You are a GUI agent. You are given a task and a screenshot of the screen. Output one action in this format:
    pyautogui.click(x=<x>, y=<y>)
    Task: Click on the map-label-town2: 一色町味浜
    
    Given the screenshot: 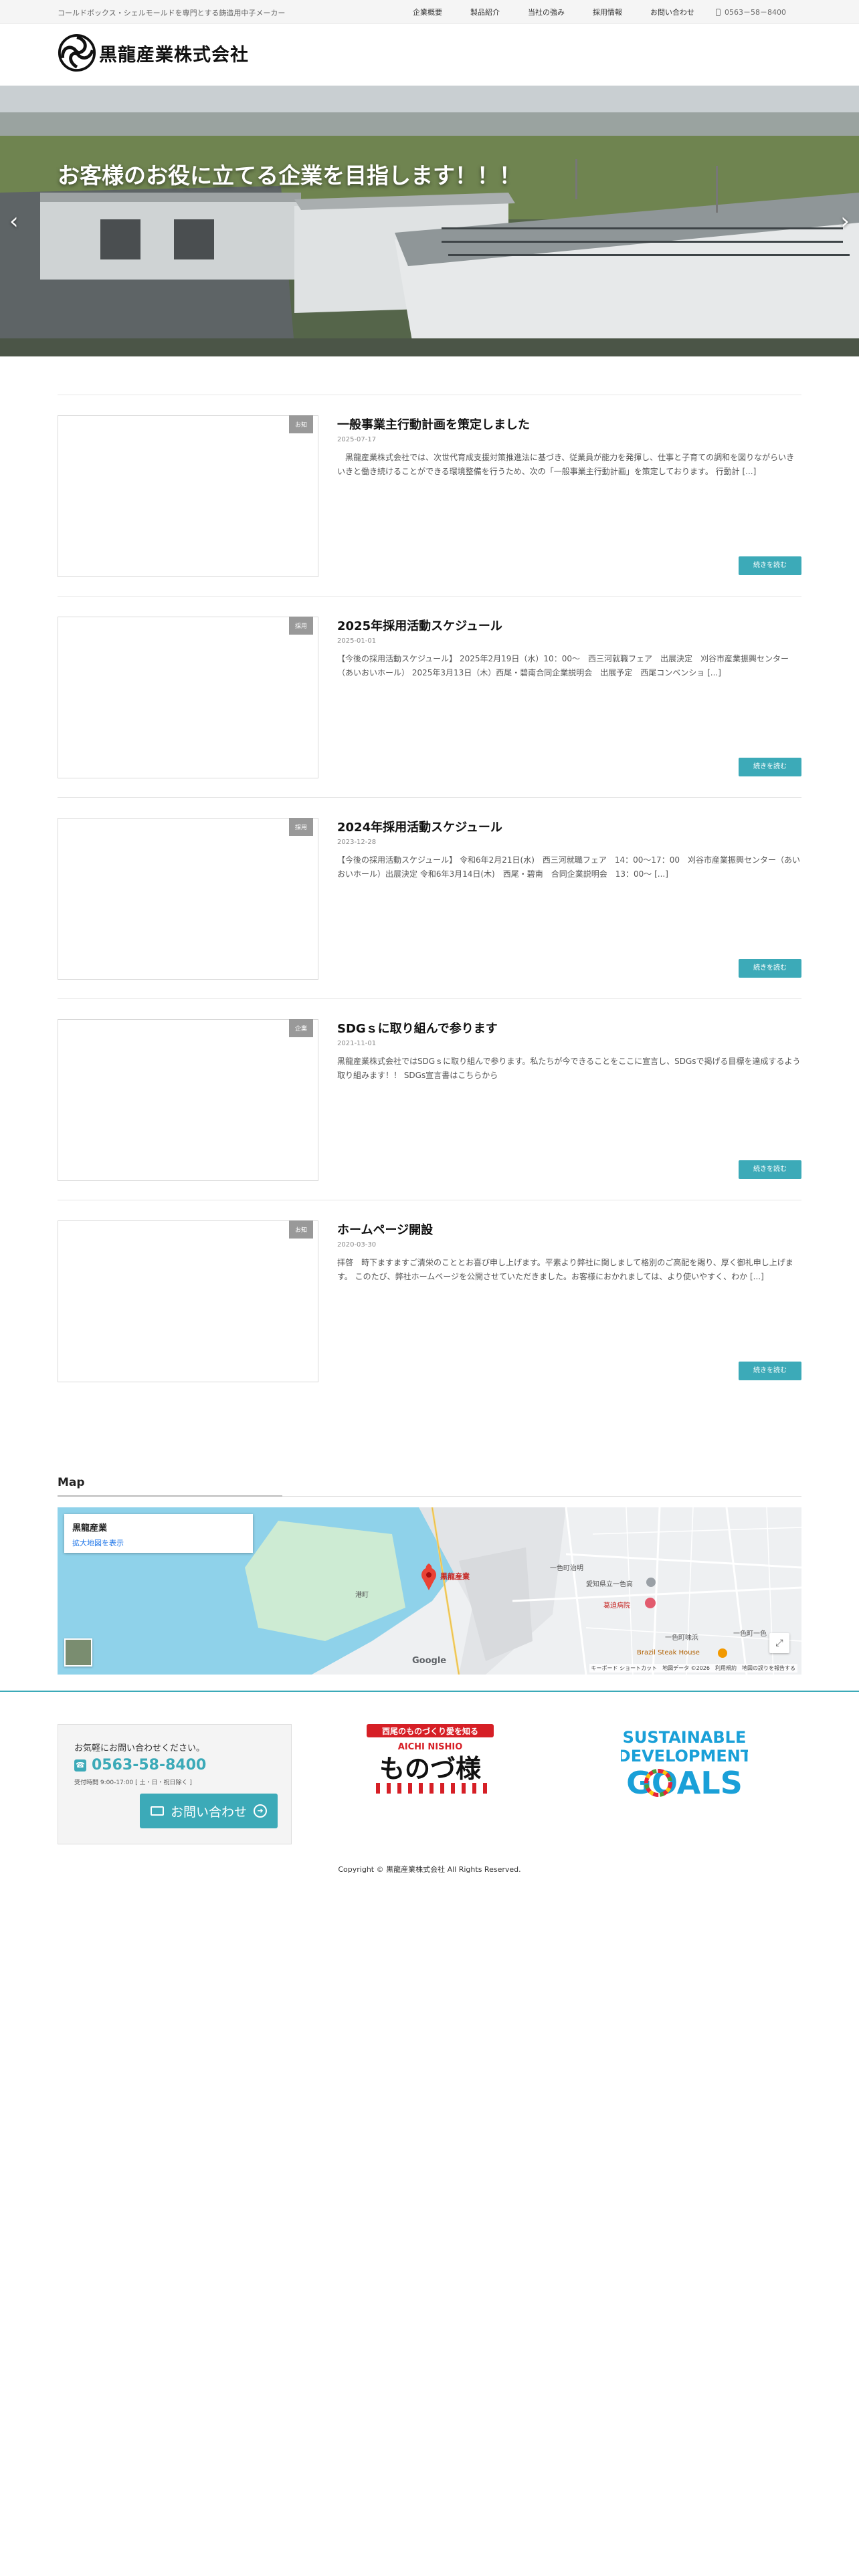 What is the action you would take?
    pyautogui.click(x=682, y=1638)
    